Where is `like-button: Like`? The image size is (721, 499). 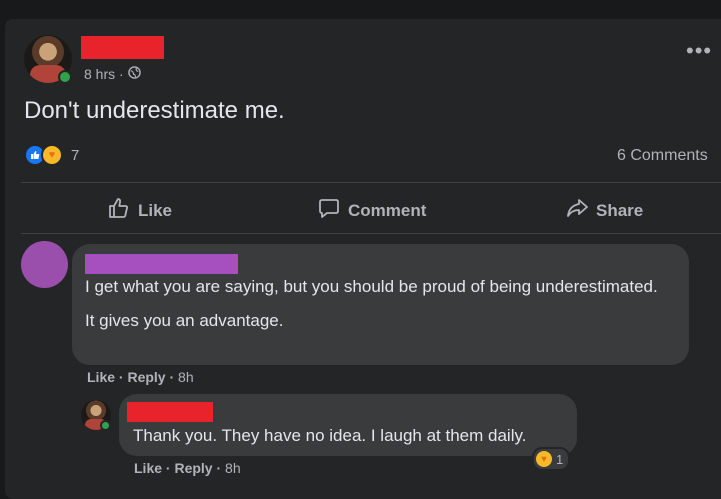
like-button: Like is located at coordinates (140, 210).